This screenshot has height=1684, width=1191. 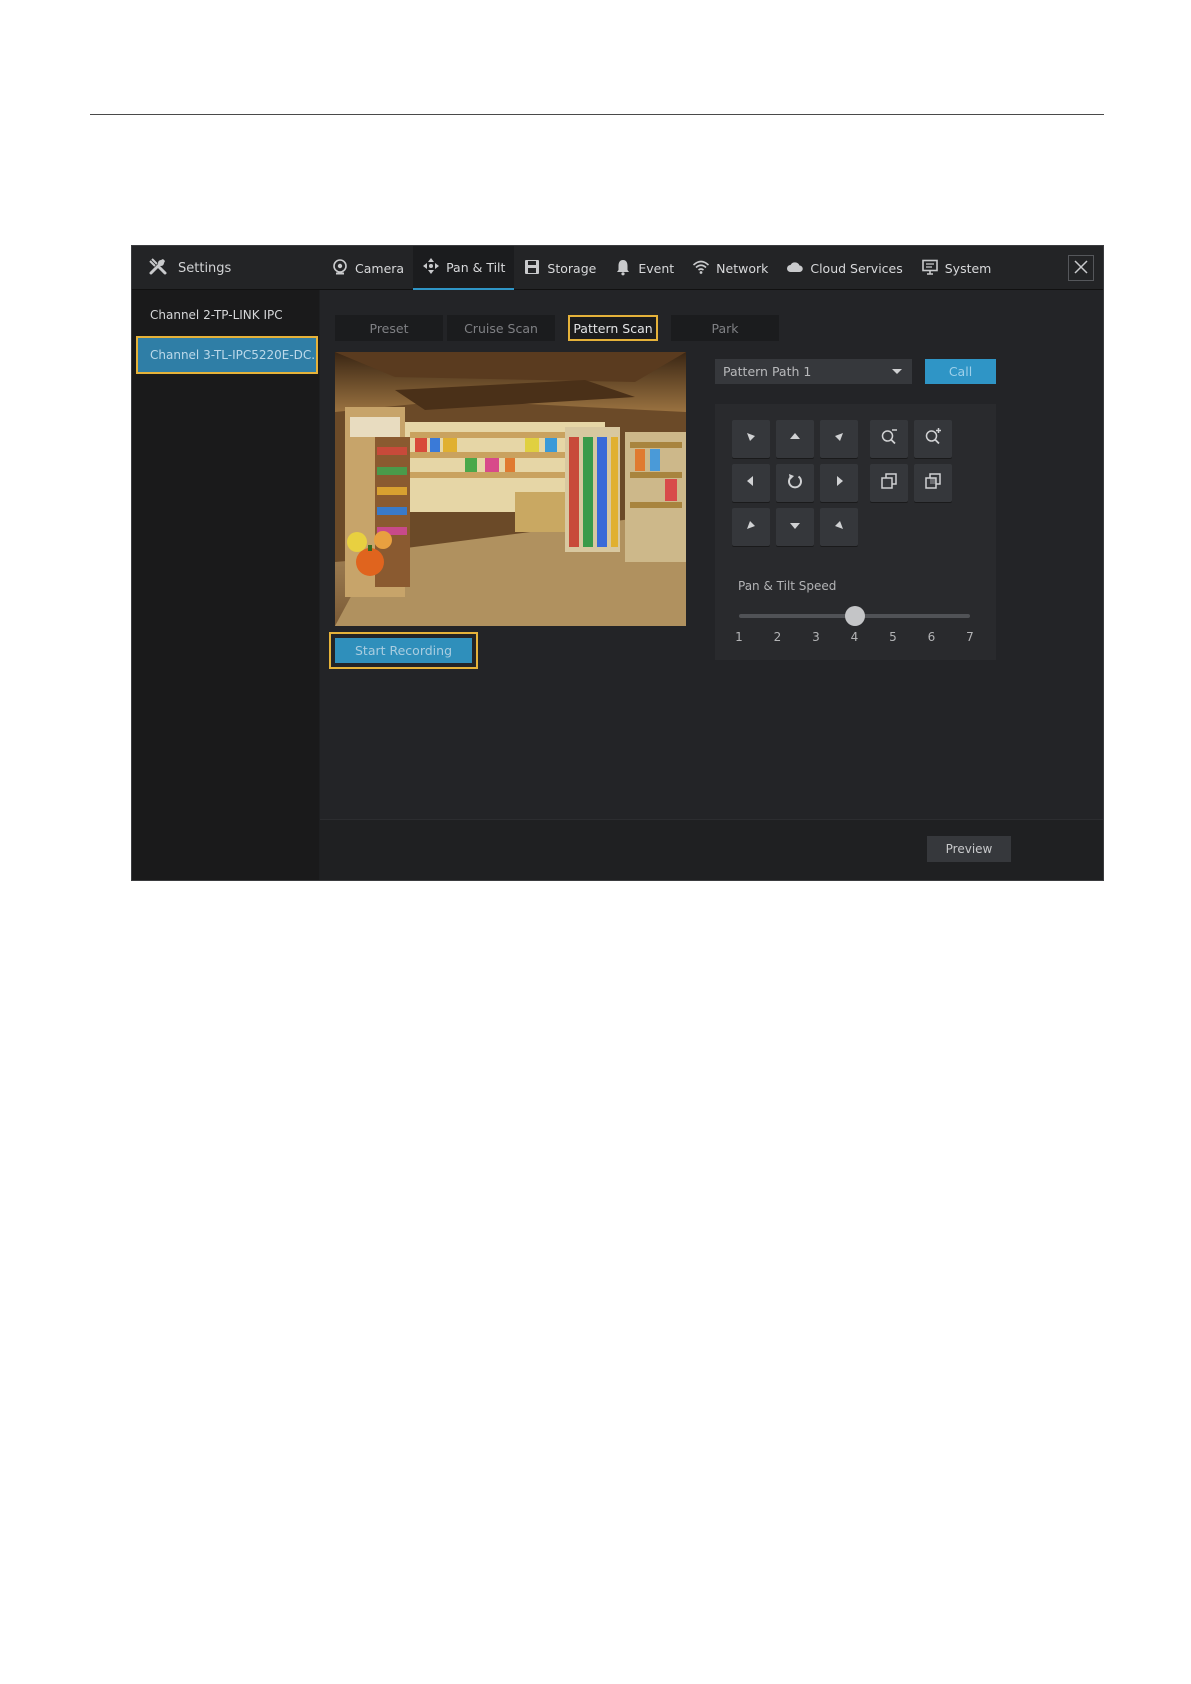 I want to click on close-button, so click(x=1081, y=268).